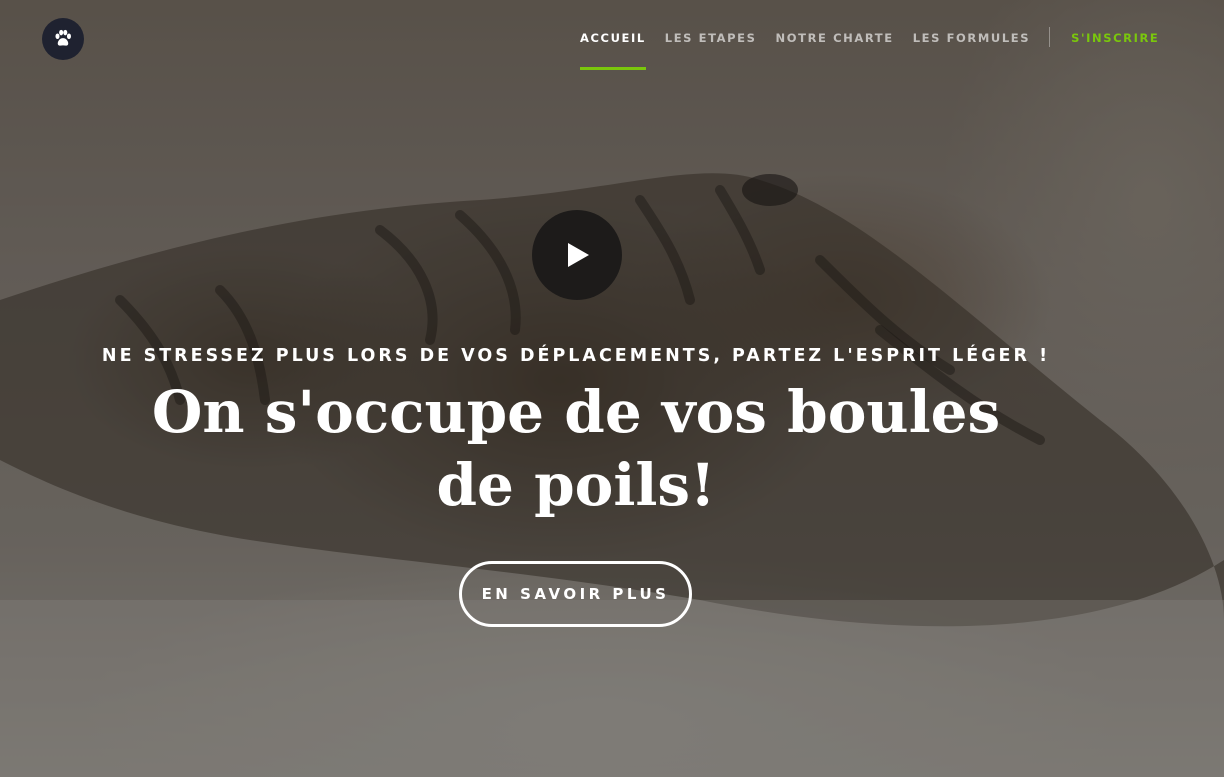 This screenshot has height=777, width=1224. Describe the element at coordinates (1050, 37) in the screenshot. I see `nav-divider` at that location.